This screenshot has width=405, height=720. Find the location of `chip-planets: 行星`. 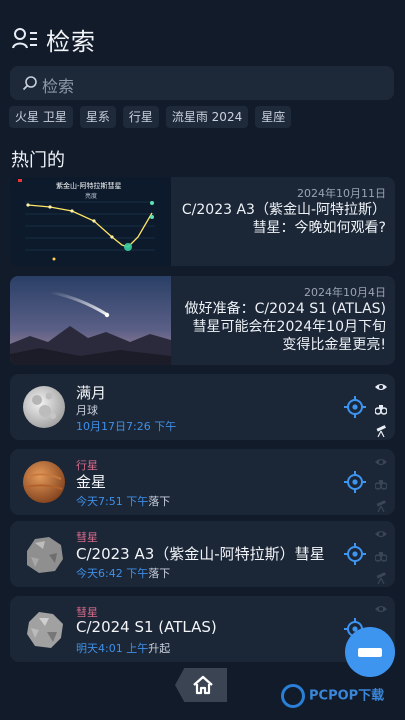

chip-planets: 行星 is located at coordinates (140, 117).